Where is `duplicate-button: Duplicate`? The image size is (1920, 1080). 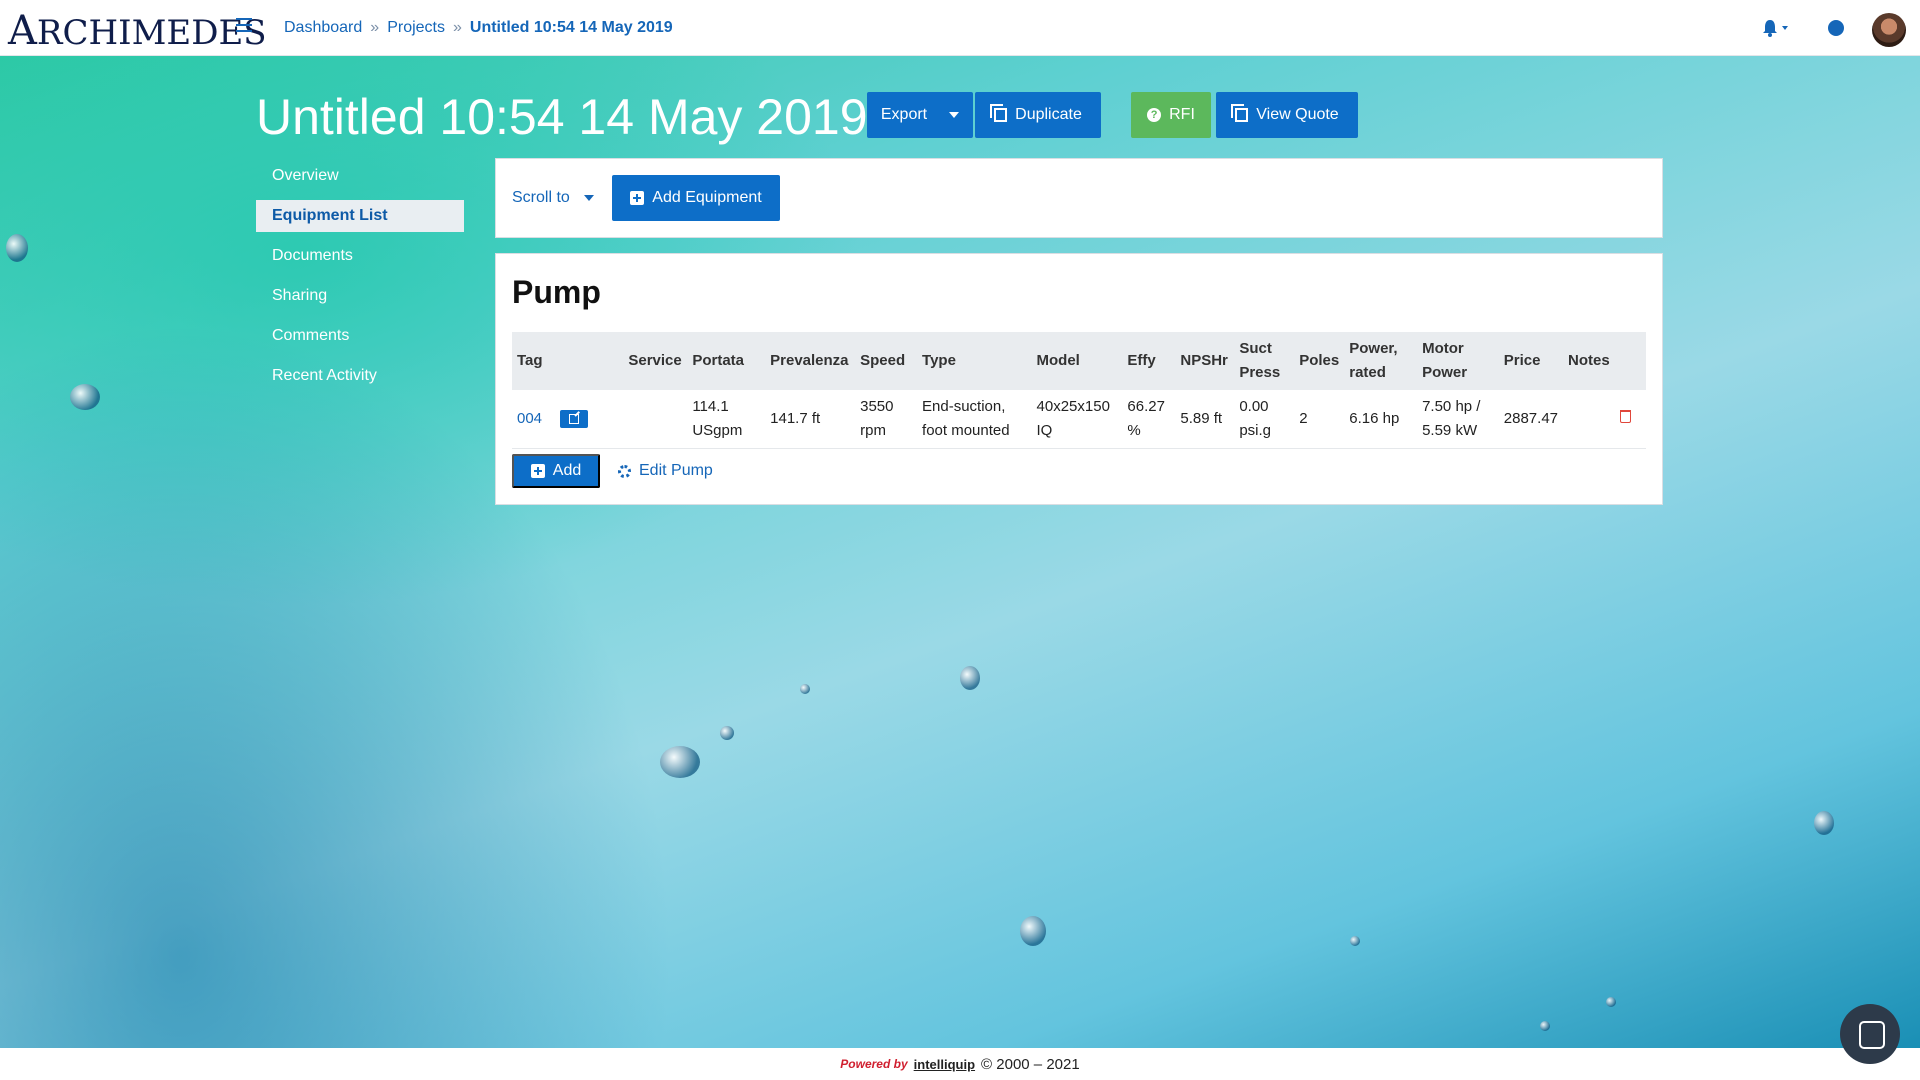 duplicate-button: Duplicate is located at coordinates (1038, 115).